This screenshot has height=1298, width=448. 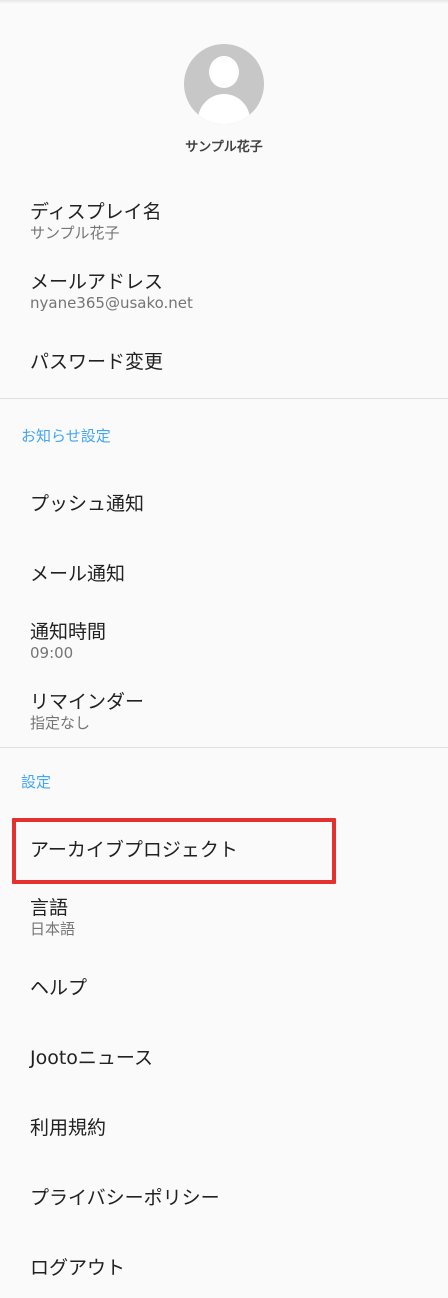 I want to click on top-shadow, so click(x=224, y=2).